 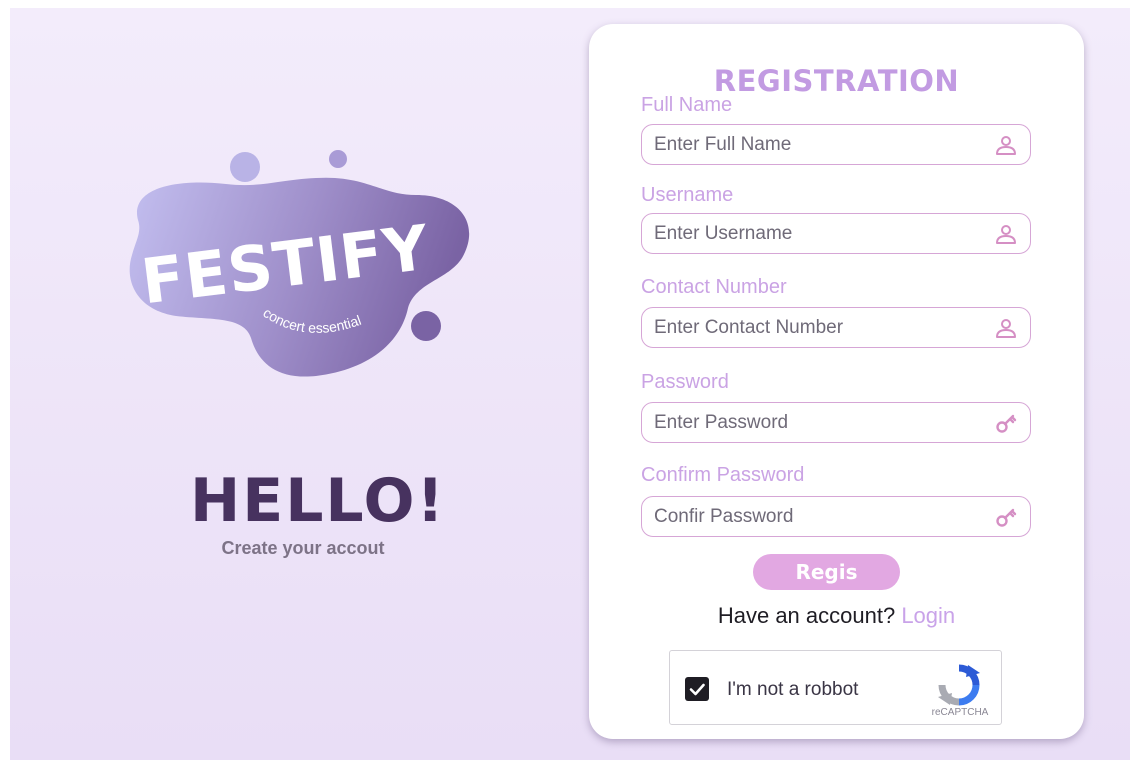 What do you see at coordinates (806, 615) in the screenshot?
I see `have-account-text: Have an account?` at bounding box center [806, 615].